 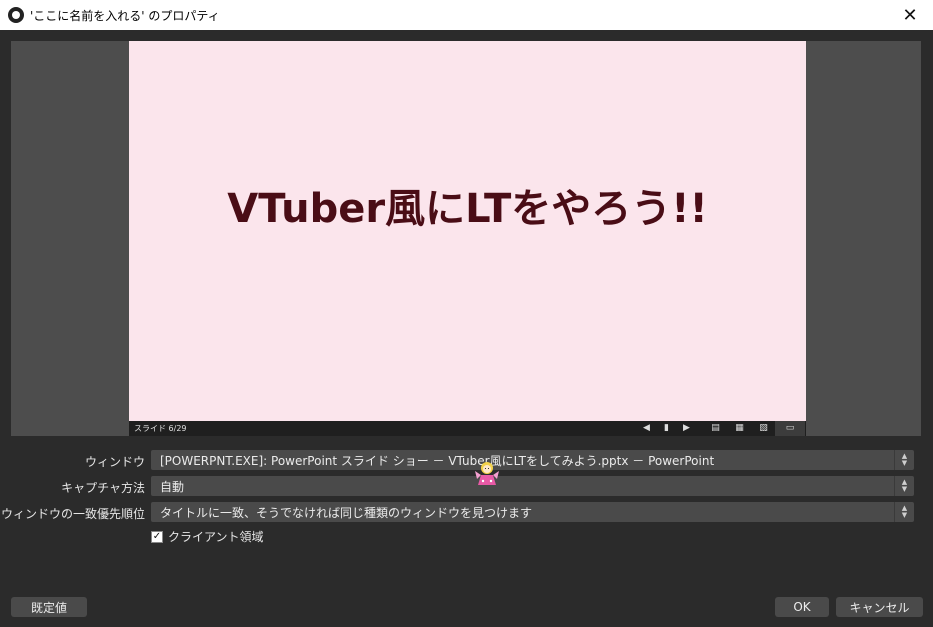 What do you see at coordinates (487, 473) in the screenshot?
I see `mascot-sprite-icon` at bounding box center [487, 473].